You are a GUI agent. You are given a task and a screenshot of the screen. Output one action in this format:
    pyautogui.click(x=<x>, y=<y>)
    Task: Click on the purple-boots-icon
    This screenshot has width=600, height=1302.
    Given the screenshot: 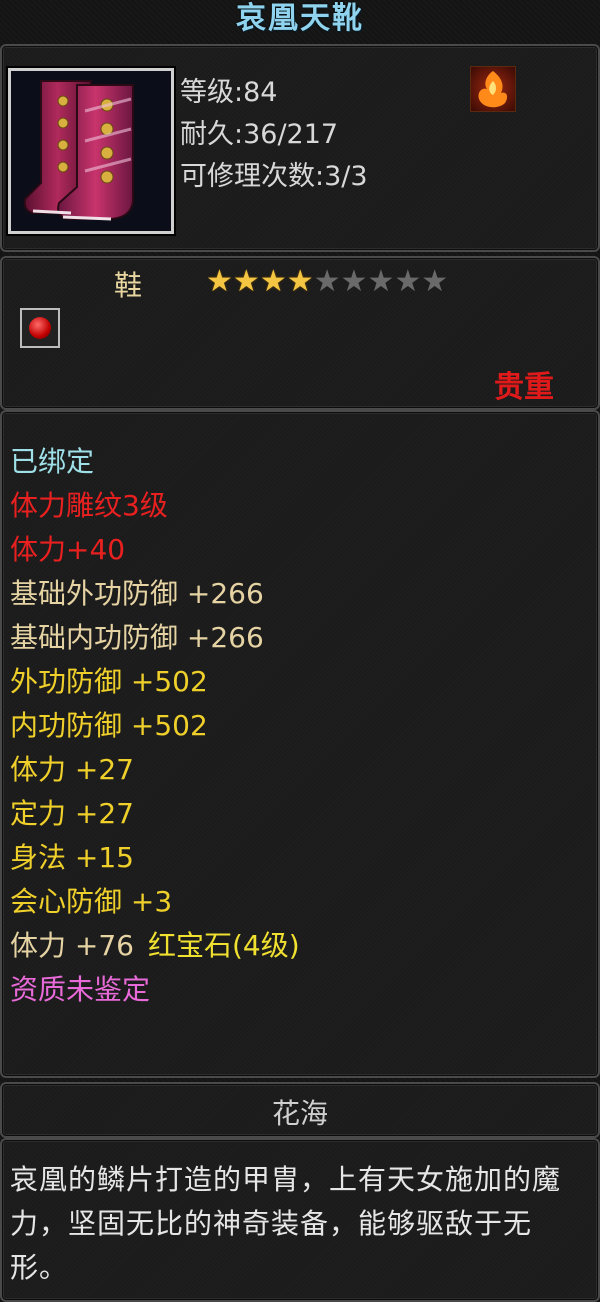 What is the action you would take?
    pyautogui.click(x=91, y=151)
    